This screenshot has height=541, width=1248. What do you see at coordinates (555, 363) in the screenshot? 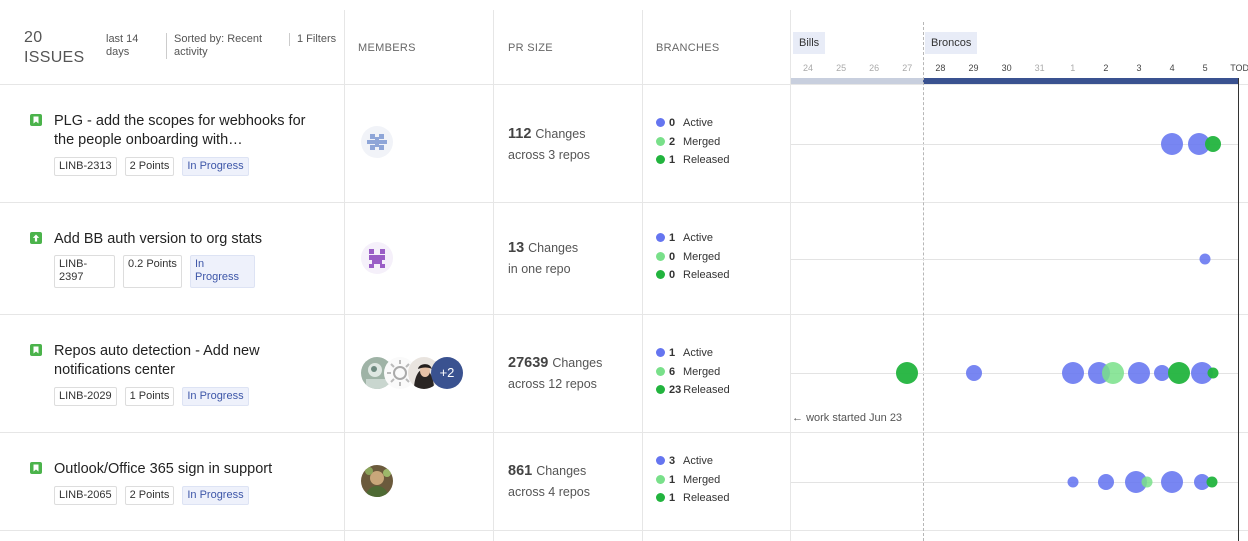
I see `pr-changes-count: 27639 Changes` at bounding box center [555, 363].